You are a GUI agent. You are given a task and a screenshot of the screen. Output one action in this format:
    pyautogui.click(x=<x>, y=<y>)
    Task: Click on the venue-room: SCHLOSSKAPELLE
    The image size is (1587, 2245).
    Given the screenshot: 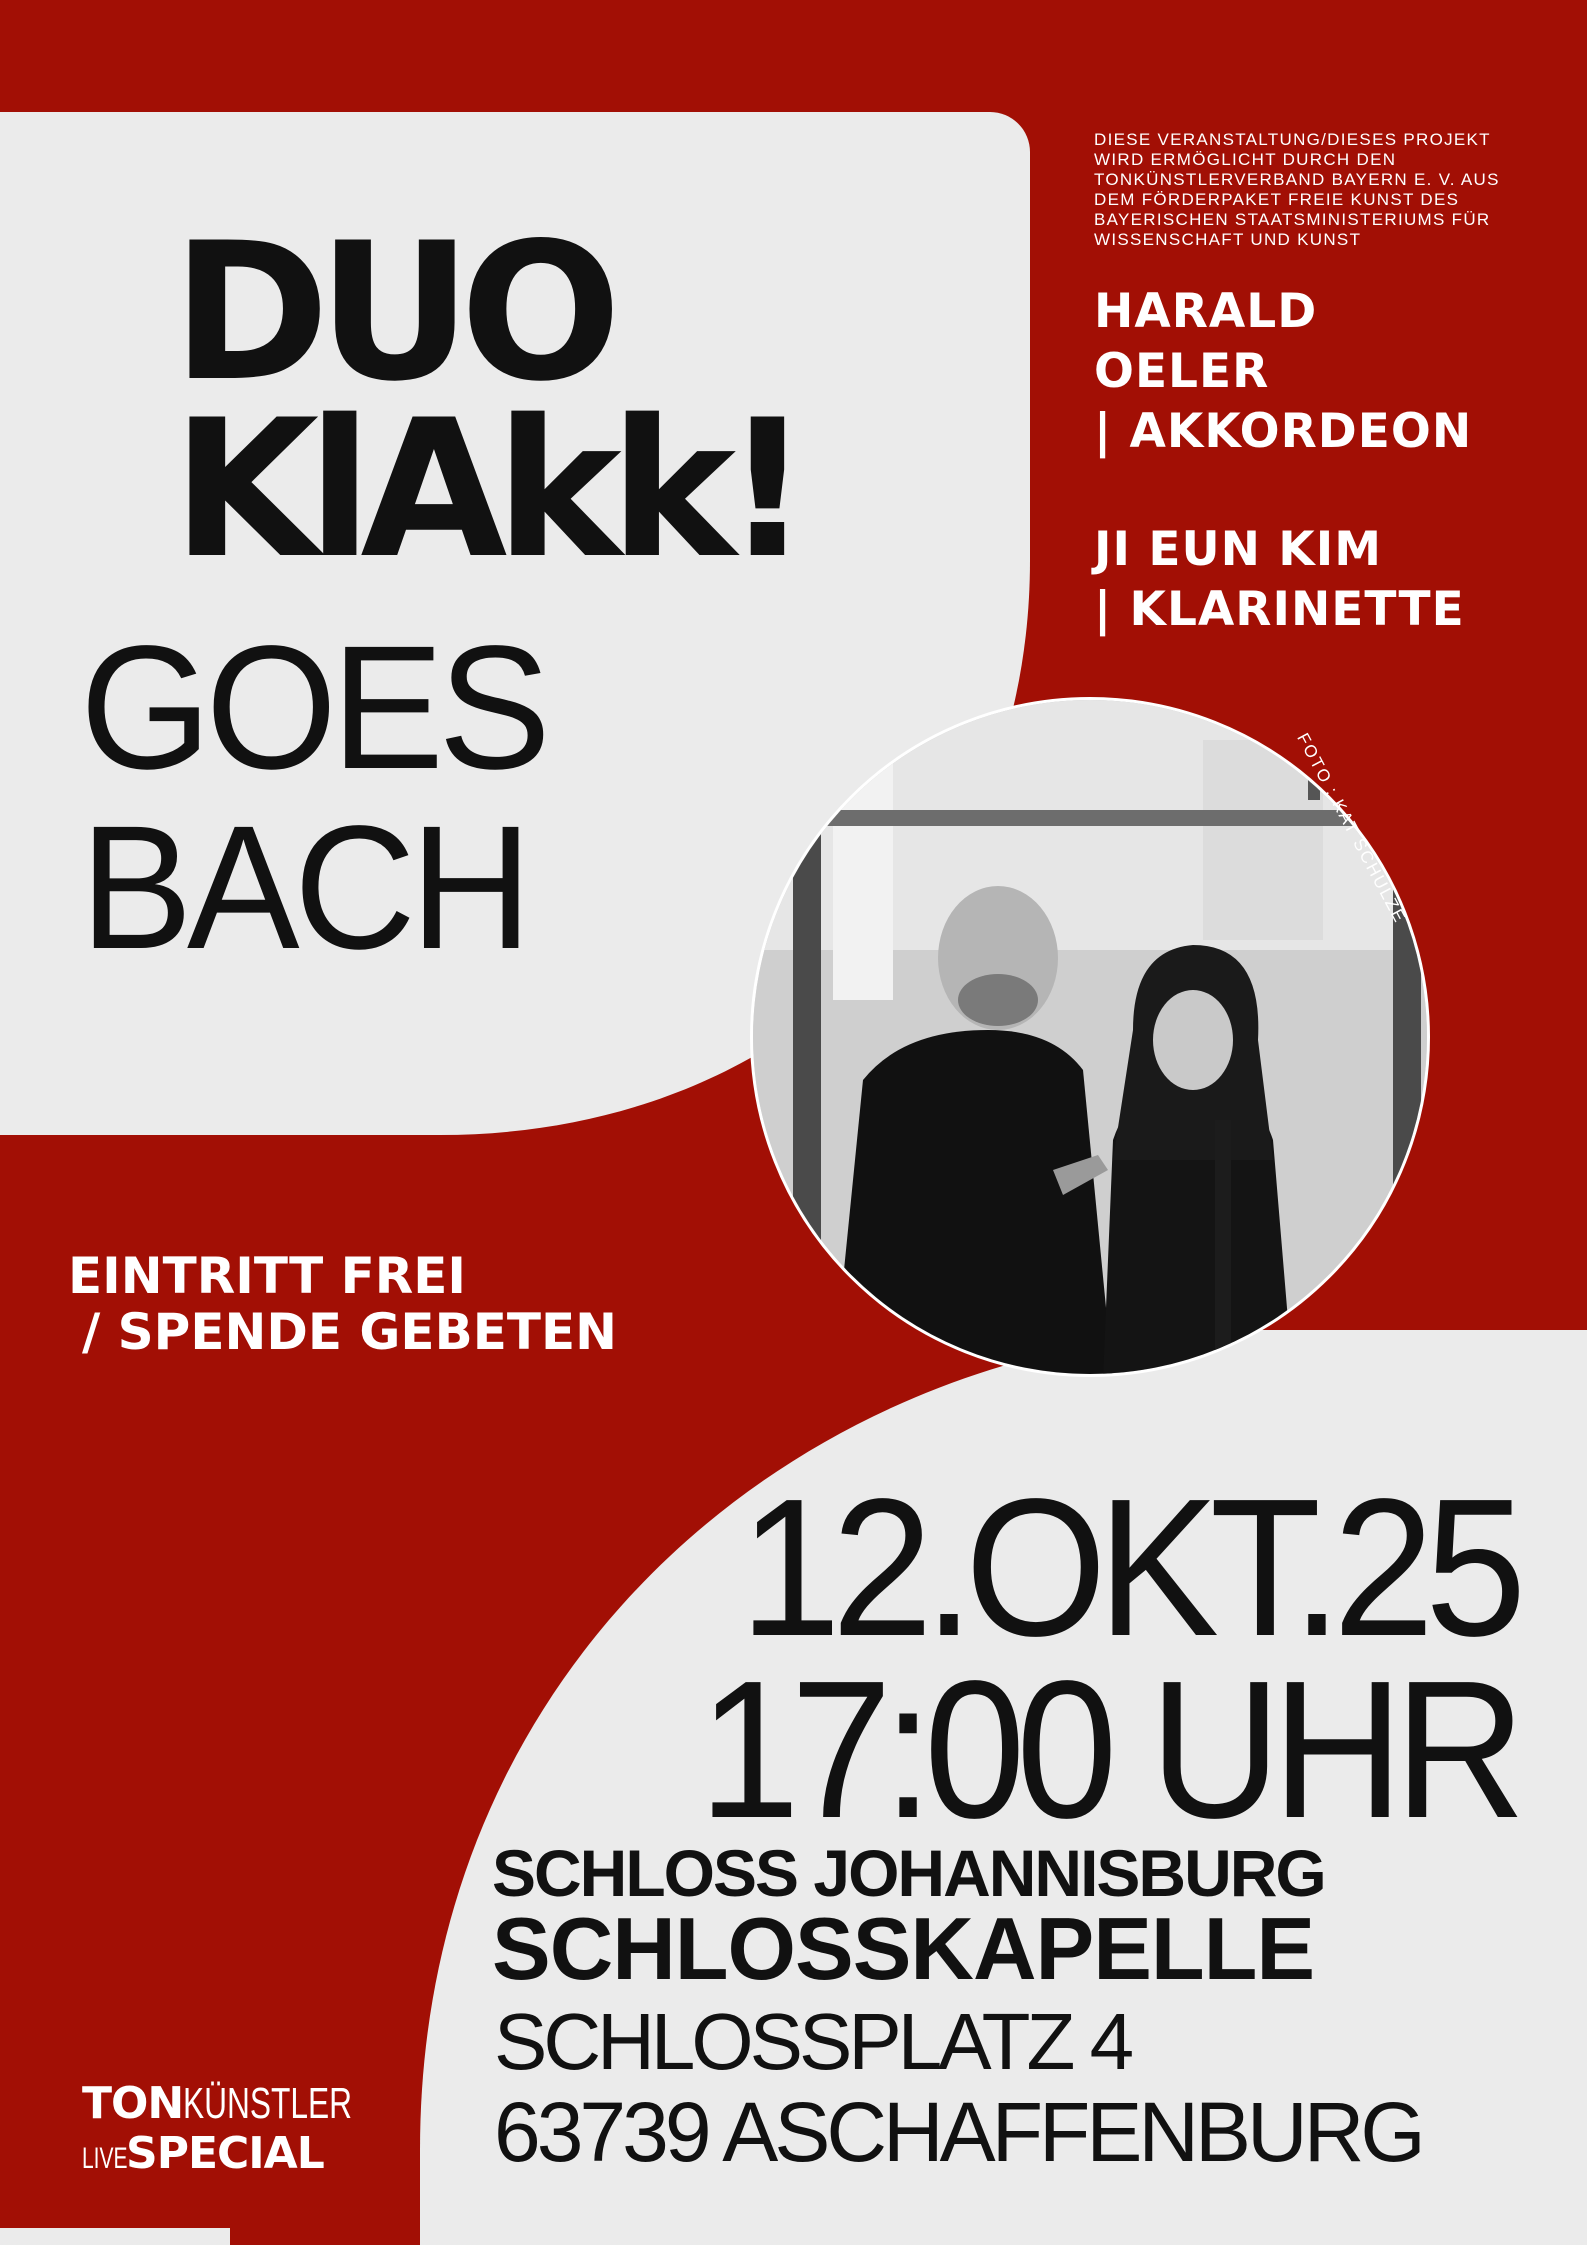 What is the action you would take?
    pyautogui.click(x=903, y=1948)
    